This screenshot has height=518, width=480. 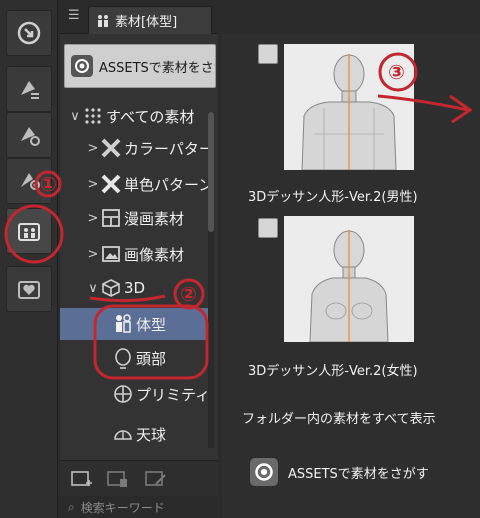 I want to click on sky-dome-icon, so click(x=123, y=434).